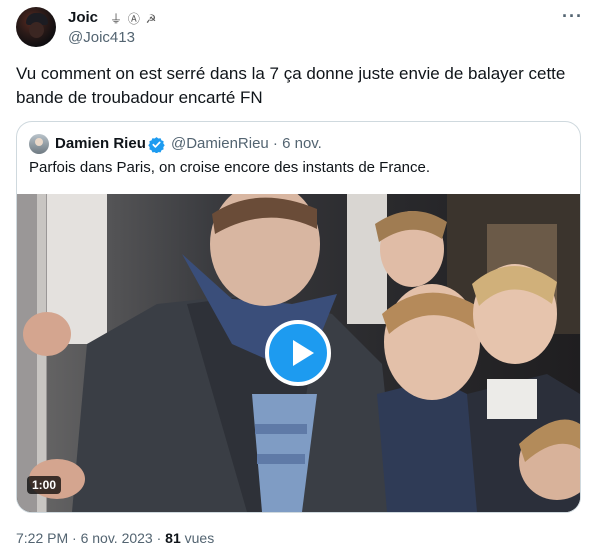 The image size is (594, 555). I want to click on play-button, so click(298, 353).